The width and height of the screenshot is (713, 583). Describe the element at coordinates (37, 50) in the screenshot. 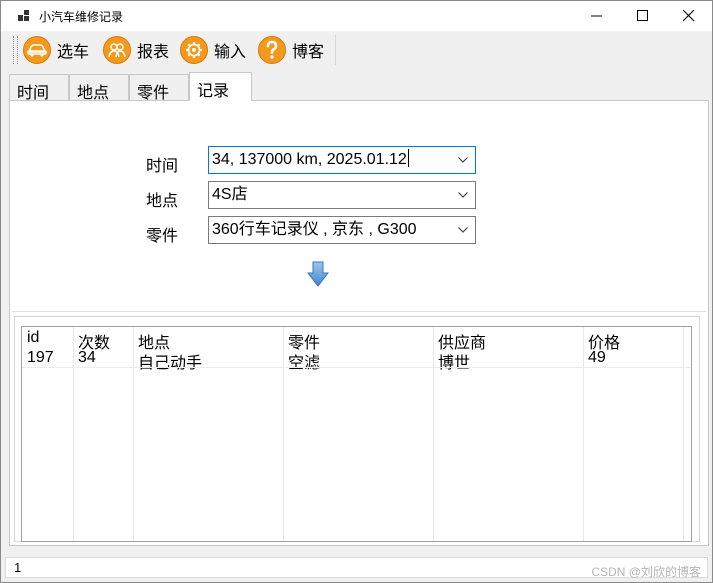

I see `car-icon` at that location.